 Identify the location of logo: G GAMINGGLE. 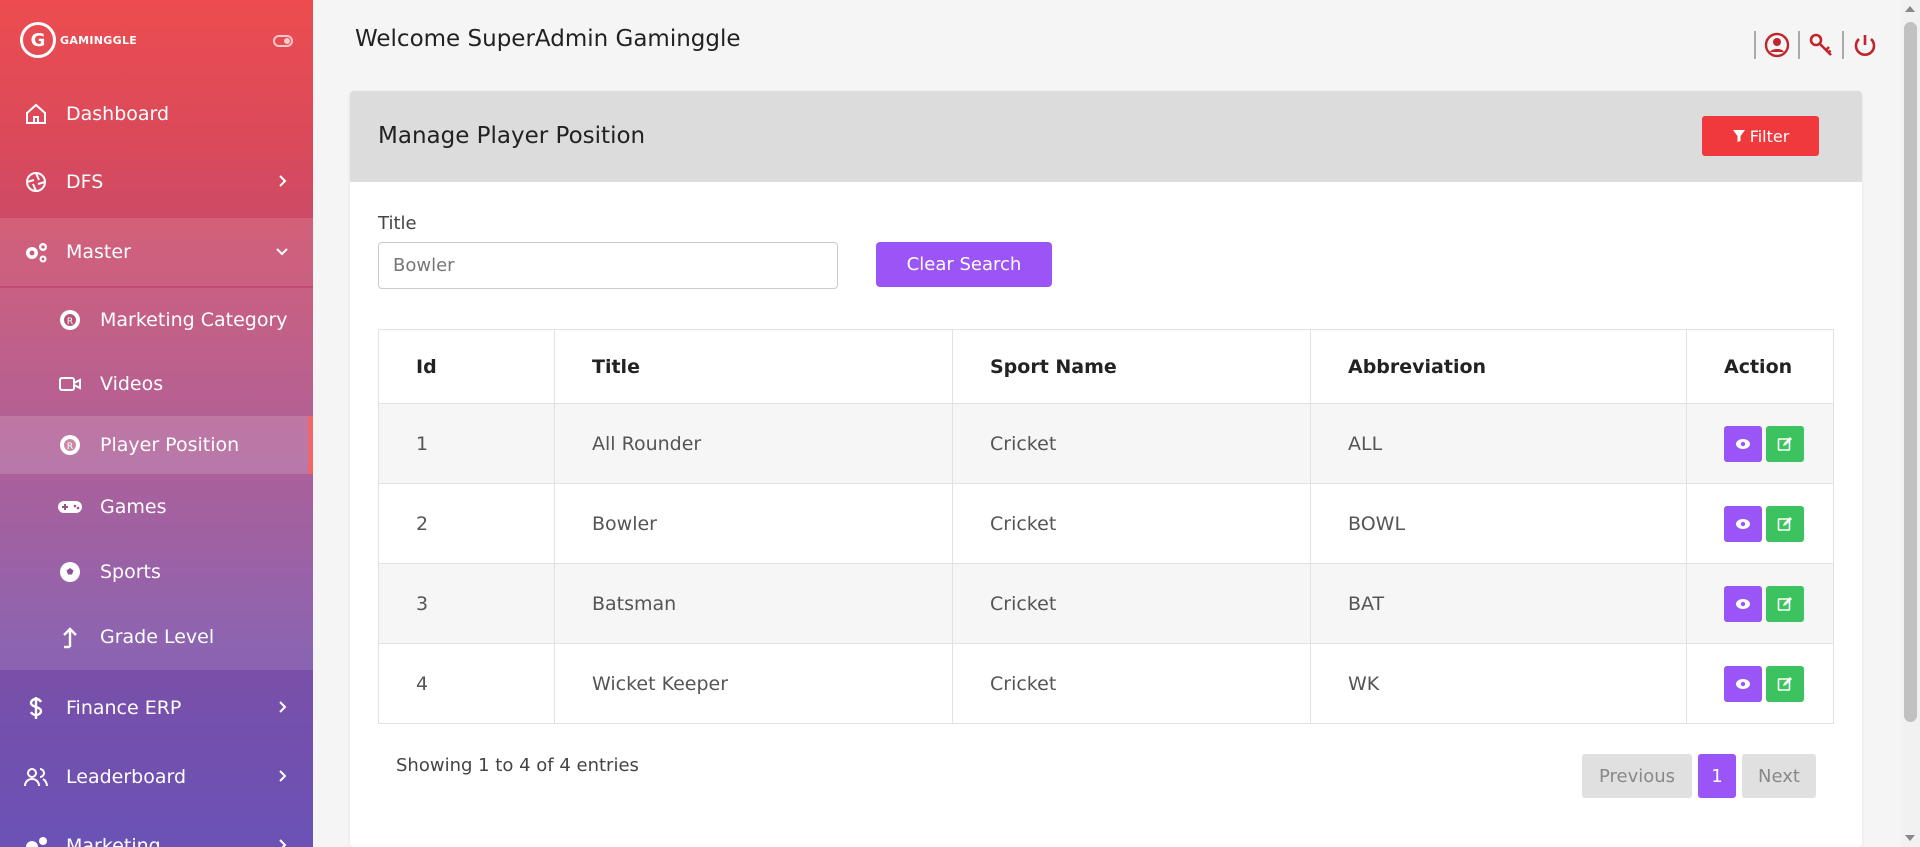
(156, 40).